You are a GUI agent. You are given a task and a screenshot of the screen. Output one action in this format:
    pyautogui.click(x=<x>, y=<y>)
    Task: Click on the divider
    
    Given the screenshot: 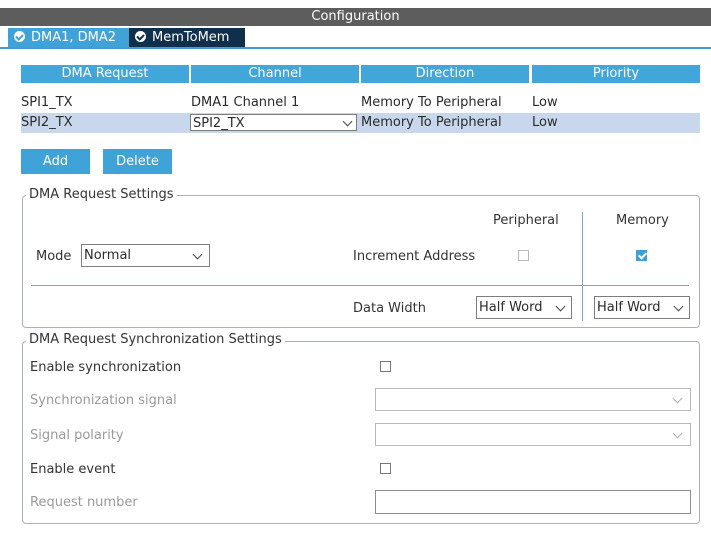 What is the action you would take?
    pyautogui.click(x=360, y=285)
    